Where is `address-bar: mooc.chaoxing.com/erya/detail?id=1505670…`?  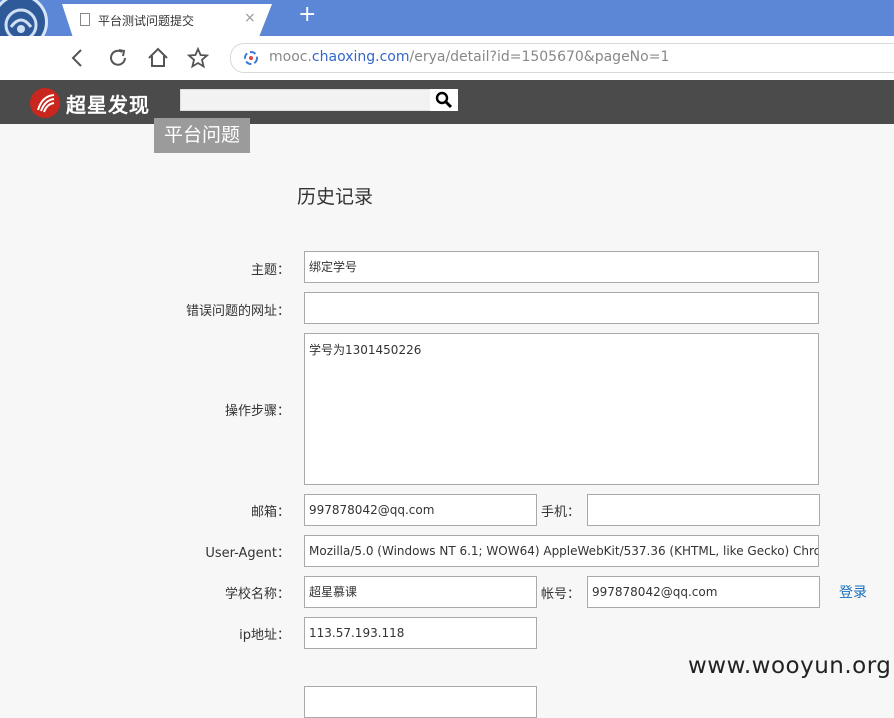 address-bar: mooc.chaoxing.com/erya/detail?id=1505670… is located at coordinates (562, 58).